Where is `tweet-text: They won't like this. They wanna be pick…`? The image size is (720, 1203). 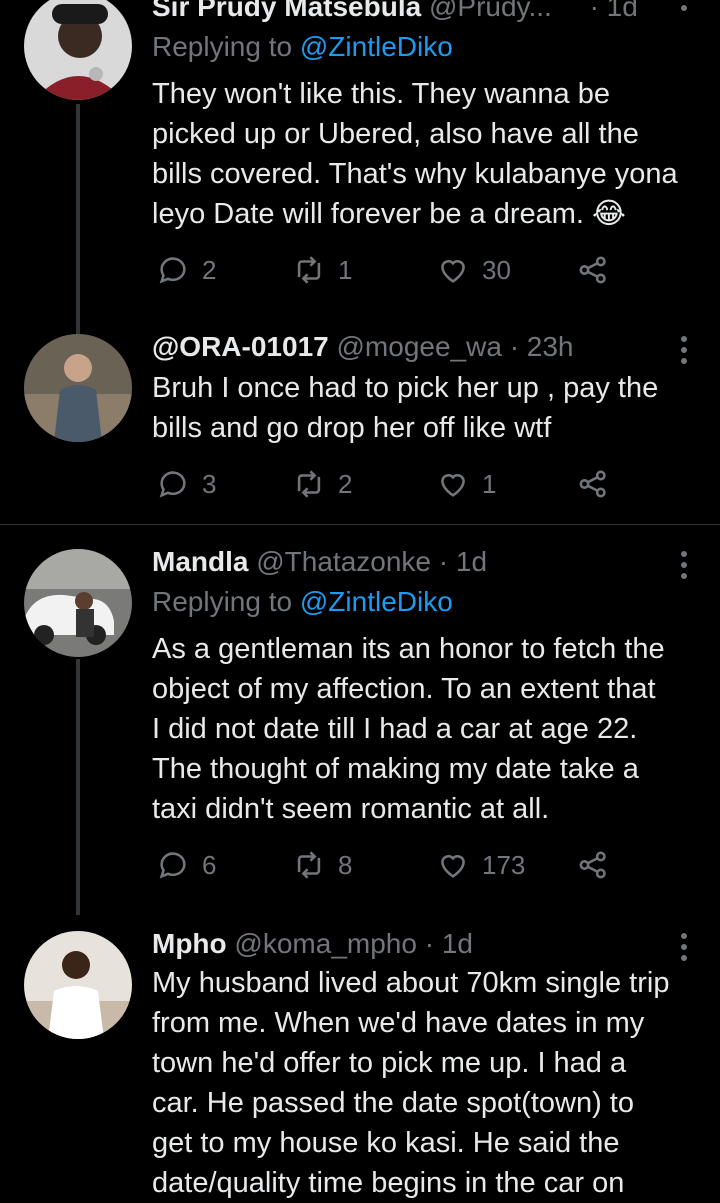
tweet-text: They won't like this. They wanna be pick… is located at coordinates (415, 154).